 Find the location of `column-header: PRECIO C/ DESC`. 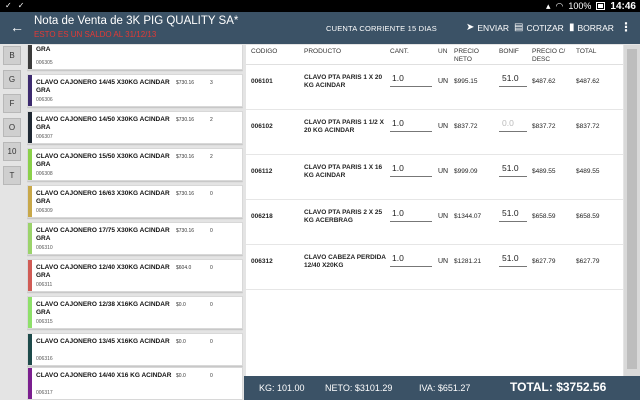

column-header: PRECIO C/ DESC is located at coordinates (549, 55).